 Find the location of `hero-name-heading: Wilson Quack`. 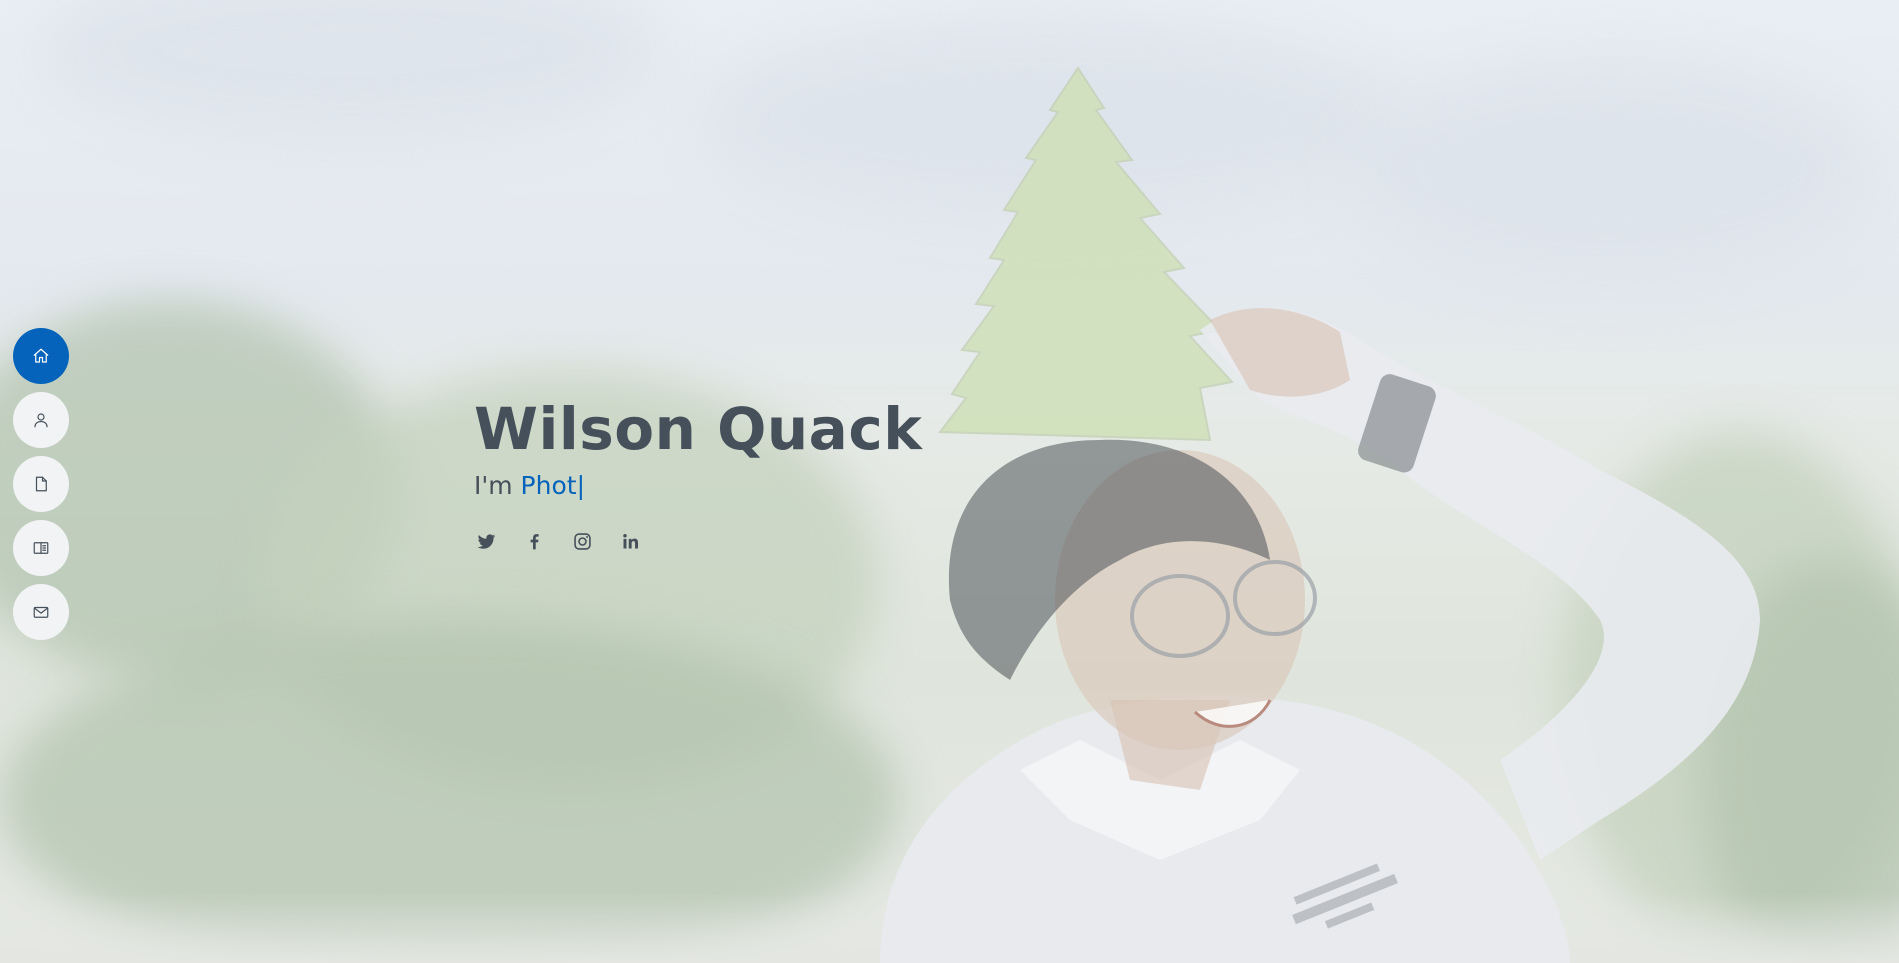

hero-name-heading: Wilson Quack is located at coordinates (698, 429).